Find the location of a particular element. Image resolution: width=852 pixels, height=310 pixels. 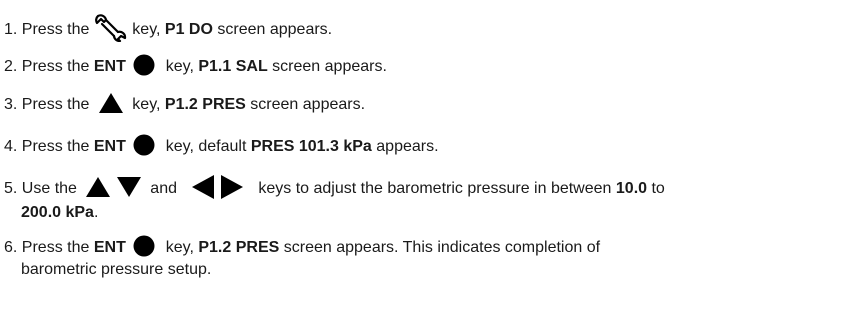

step-number: 1. is located at coordinates (11, 30).